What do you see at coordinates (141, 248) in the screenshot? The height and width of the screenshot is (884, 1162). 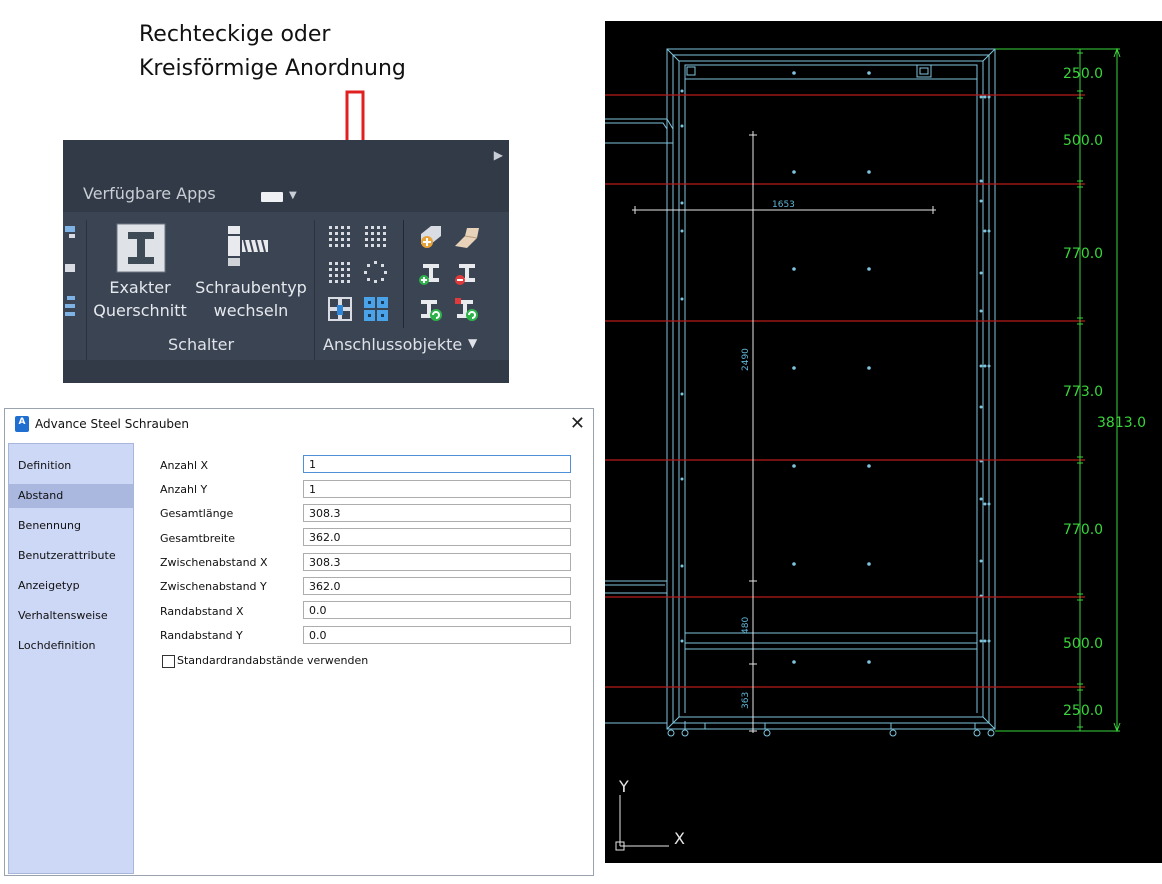 I see `i-beam-icon` at bounding box center [141, 248].